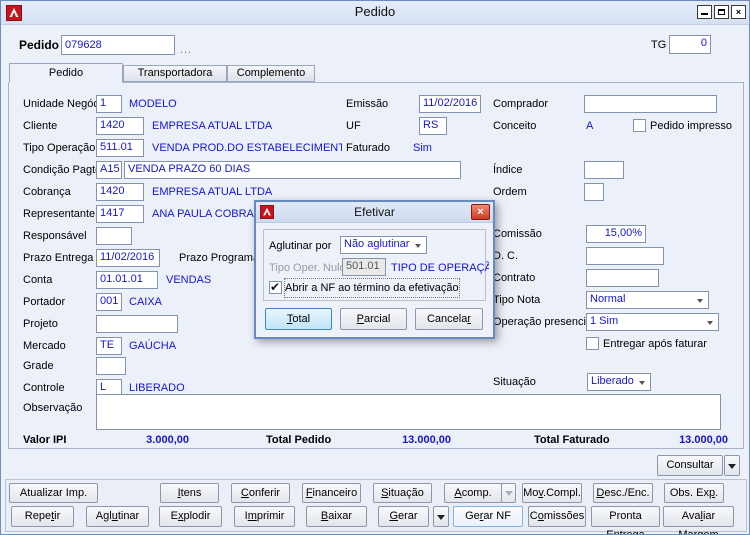 This screenshot has height=535, width=750. I want to click on valor-ipi-value: 3.000,00, so click(167, 440).